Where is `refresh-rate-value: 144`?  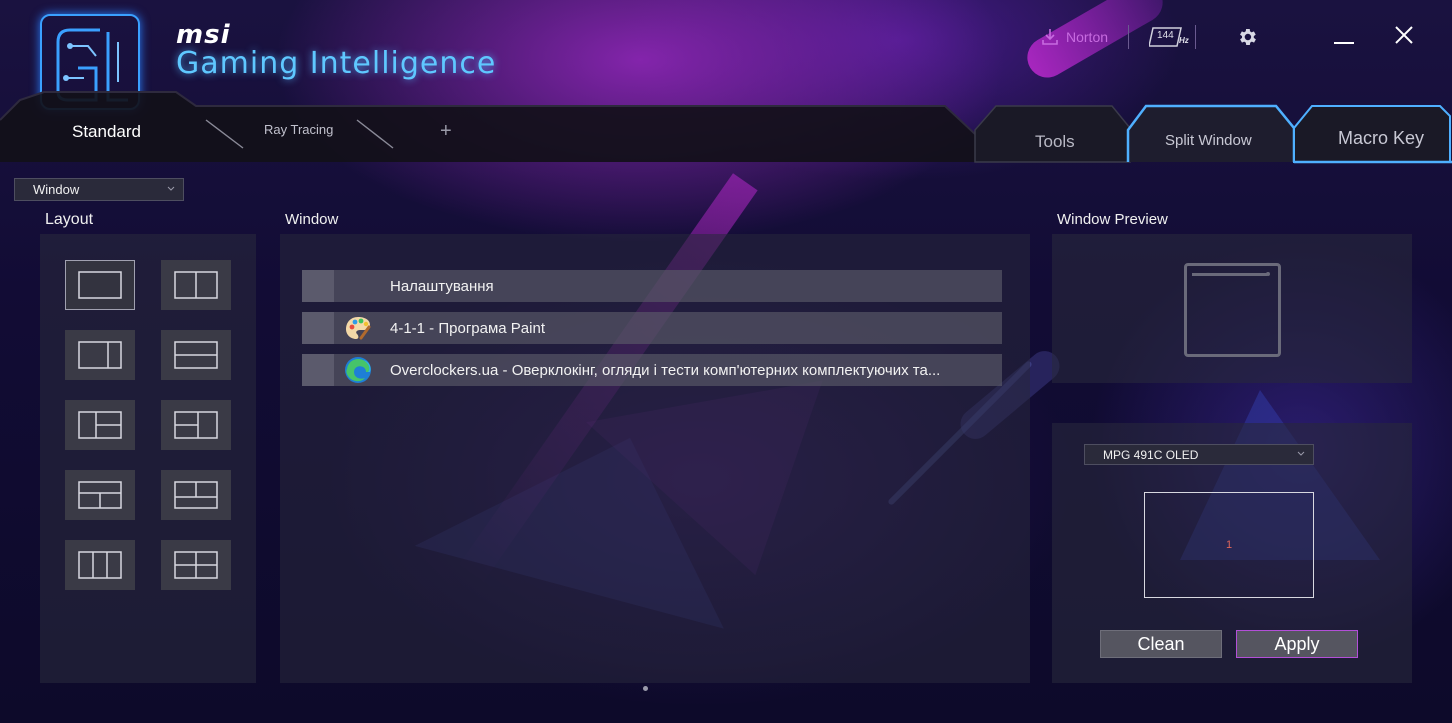
refresh-rate-value: 144 is located at coordinates (1165, 35).